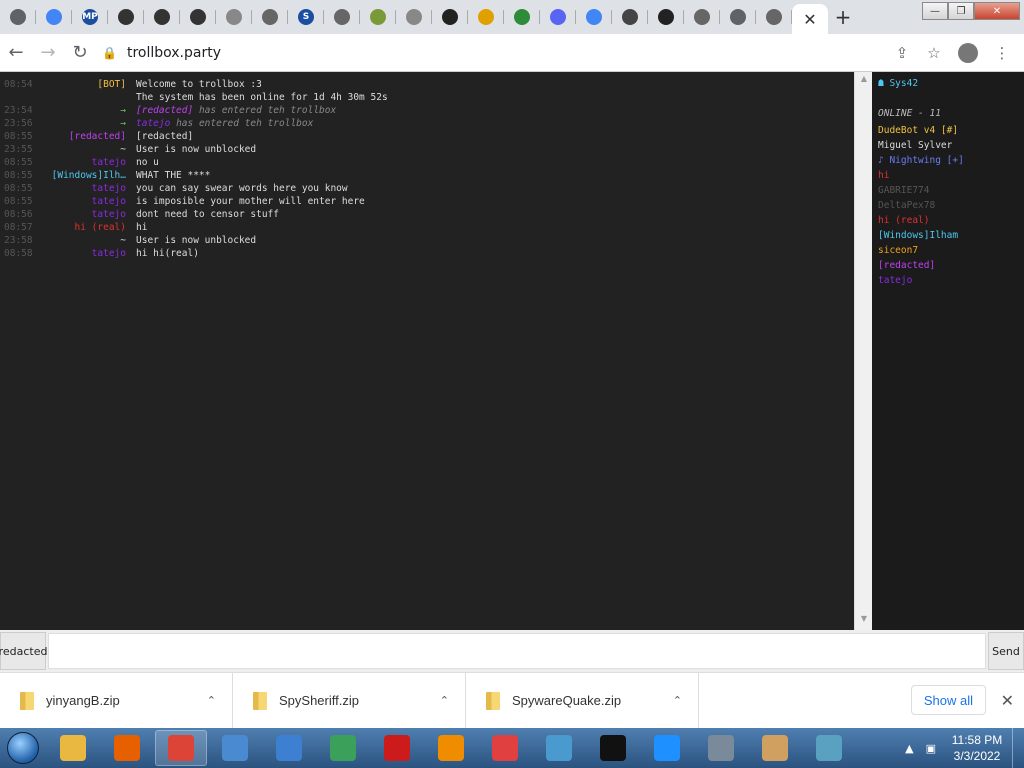 Image resolution: width=1024 pixels, height=768 pixels. I want to click on reload-button: ↻, so click(80, 53).